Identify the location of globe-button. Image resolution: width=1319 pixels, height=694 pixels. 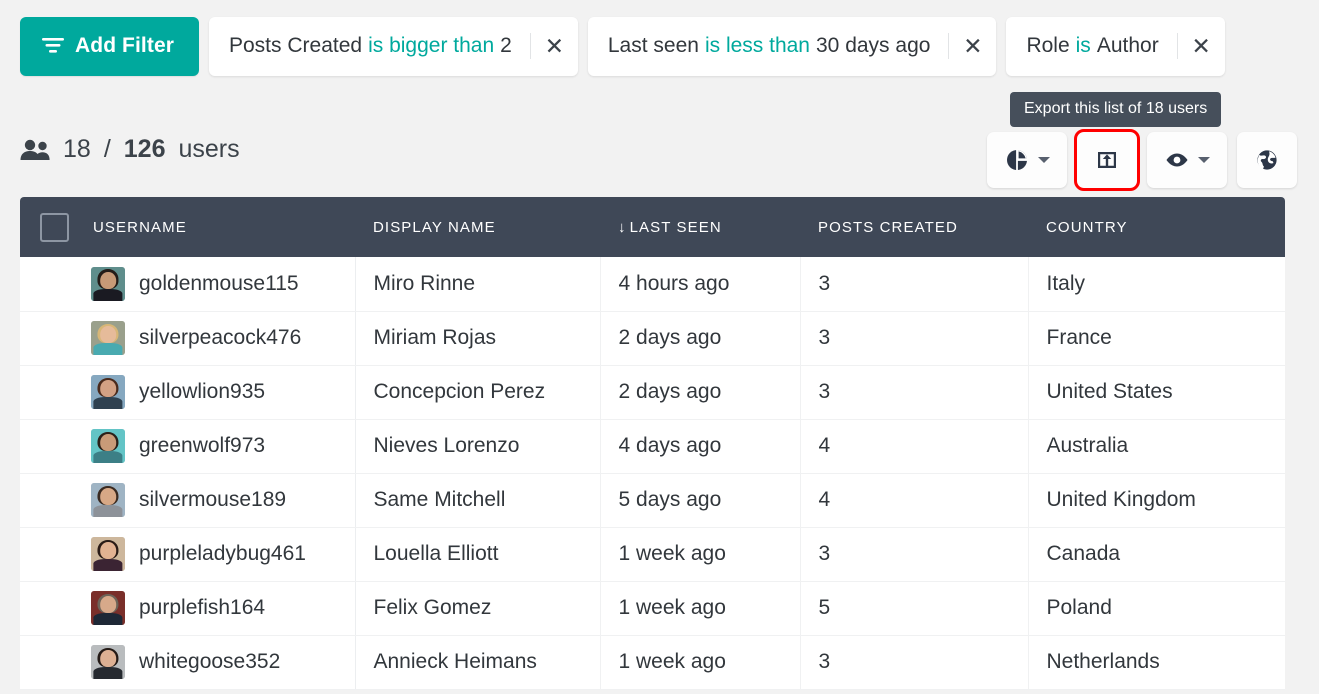
(1267, 160).